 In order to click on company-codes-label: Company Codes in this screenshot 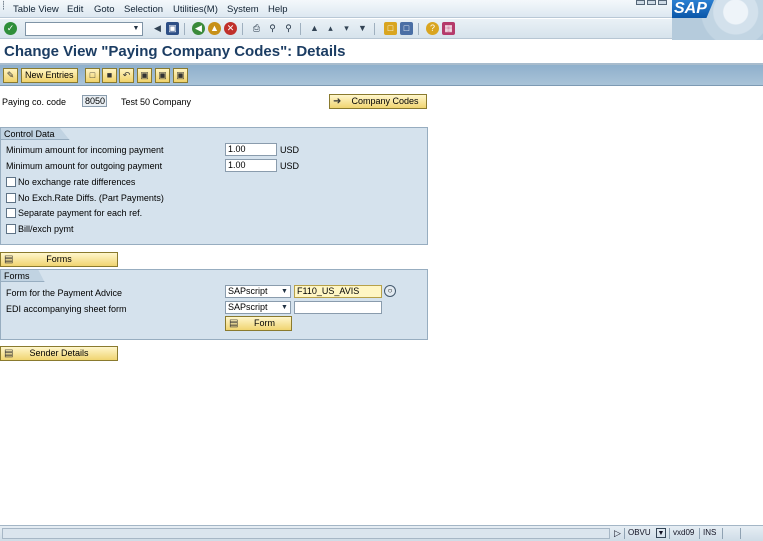, I will do `click(385, 101)`.